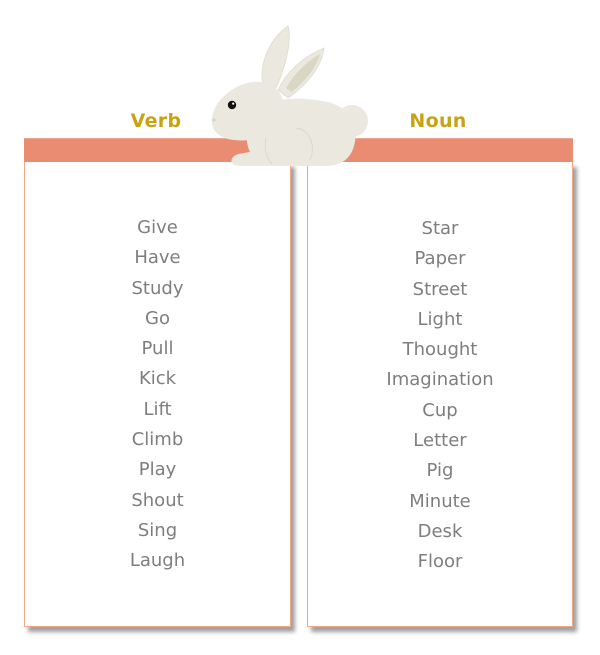  Describe the element at coordinates (440, 350) in the screenshot. I see `list-item: Thought` at that location.